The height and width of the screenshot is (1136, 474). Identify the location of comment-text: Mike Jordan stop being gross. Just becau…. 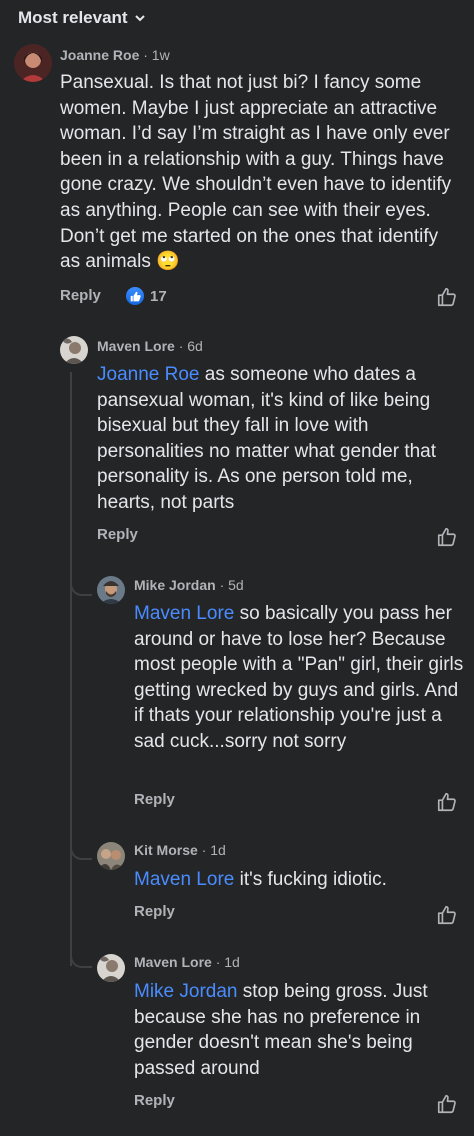
(299, 1030).